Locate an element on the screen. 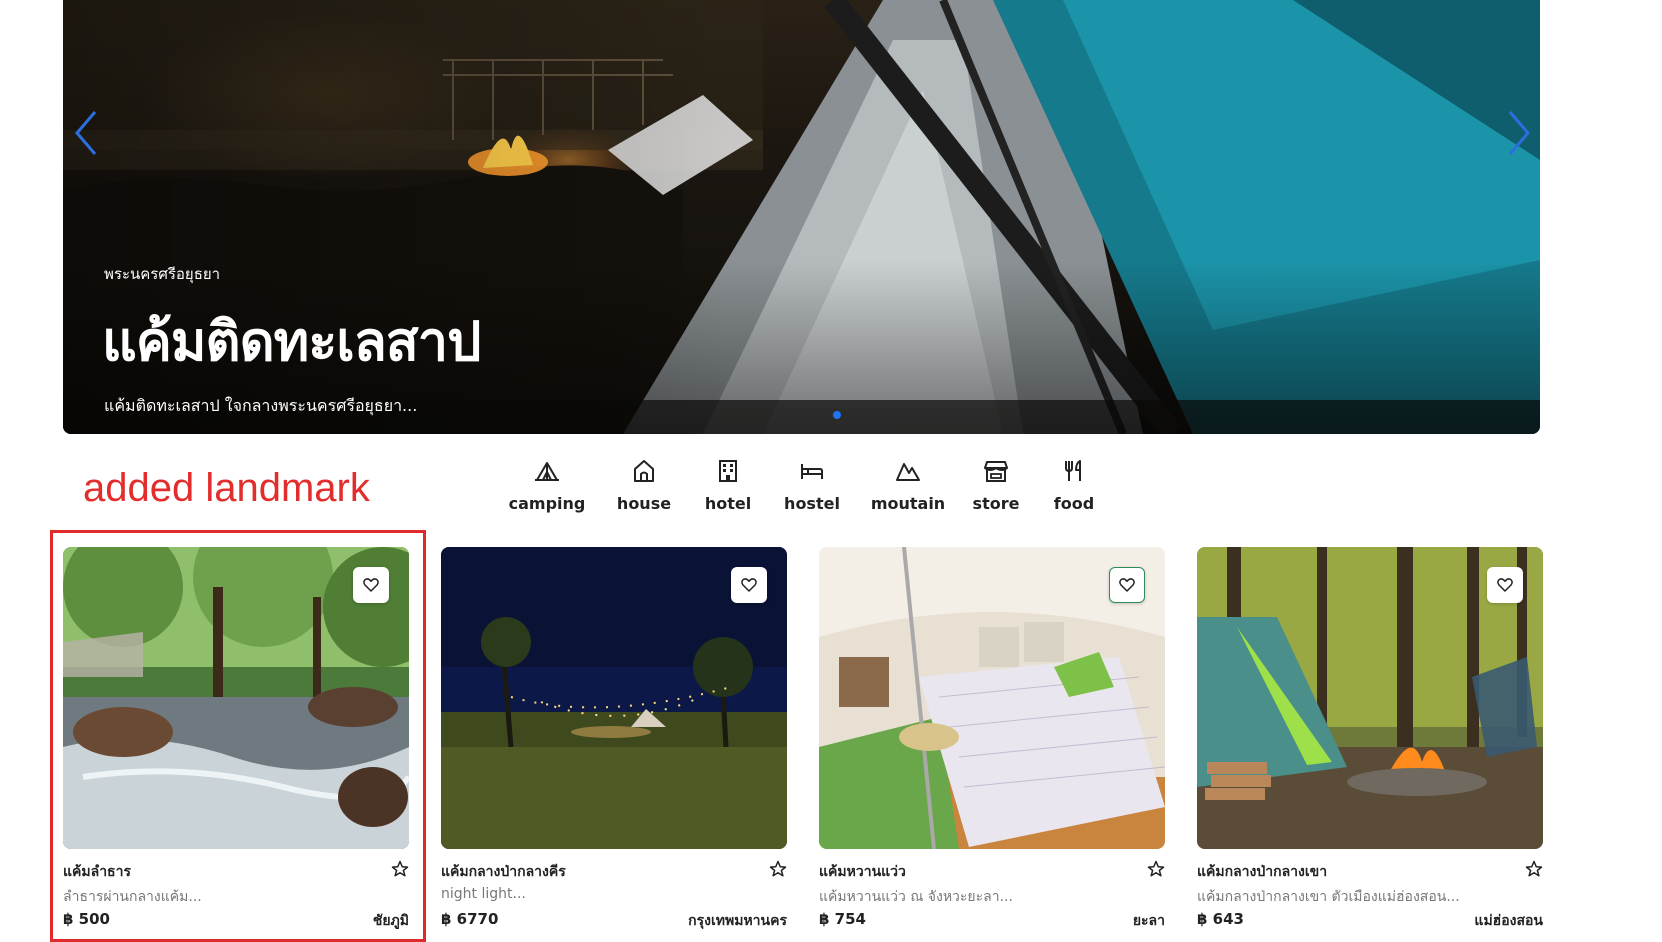 The width and height of the screenshot is (1662, 942). store-icon is located at coordinates (996, 471).